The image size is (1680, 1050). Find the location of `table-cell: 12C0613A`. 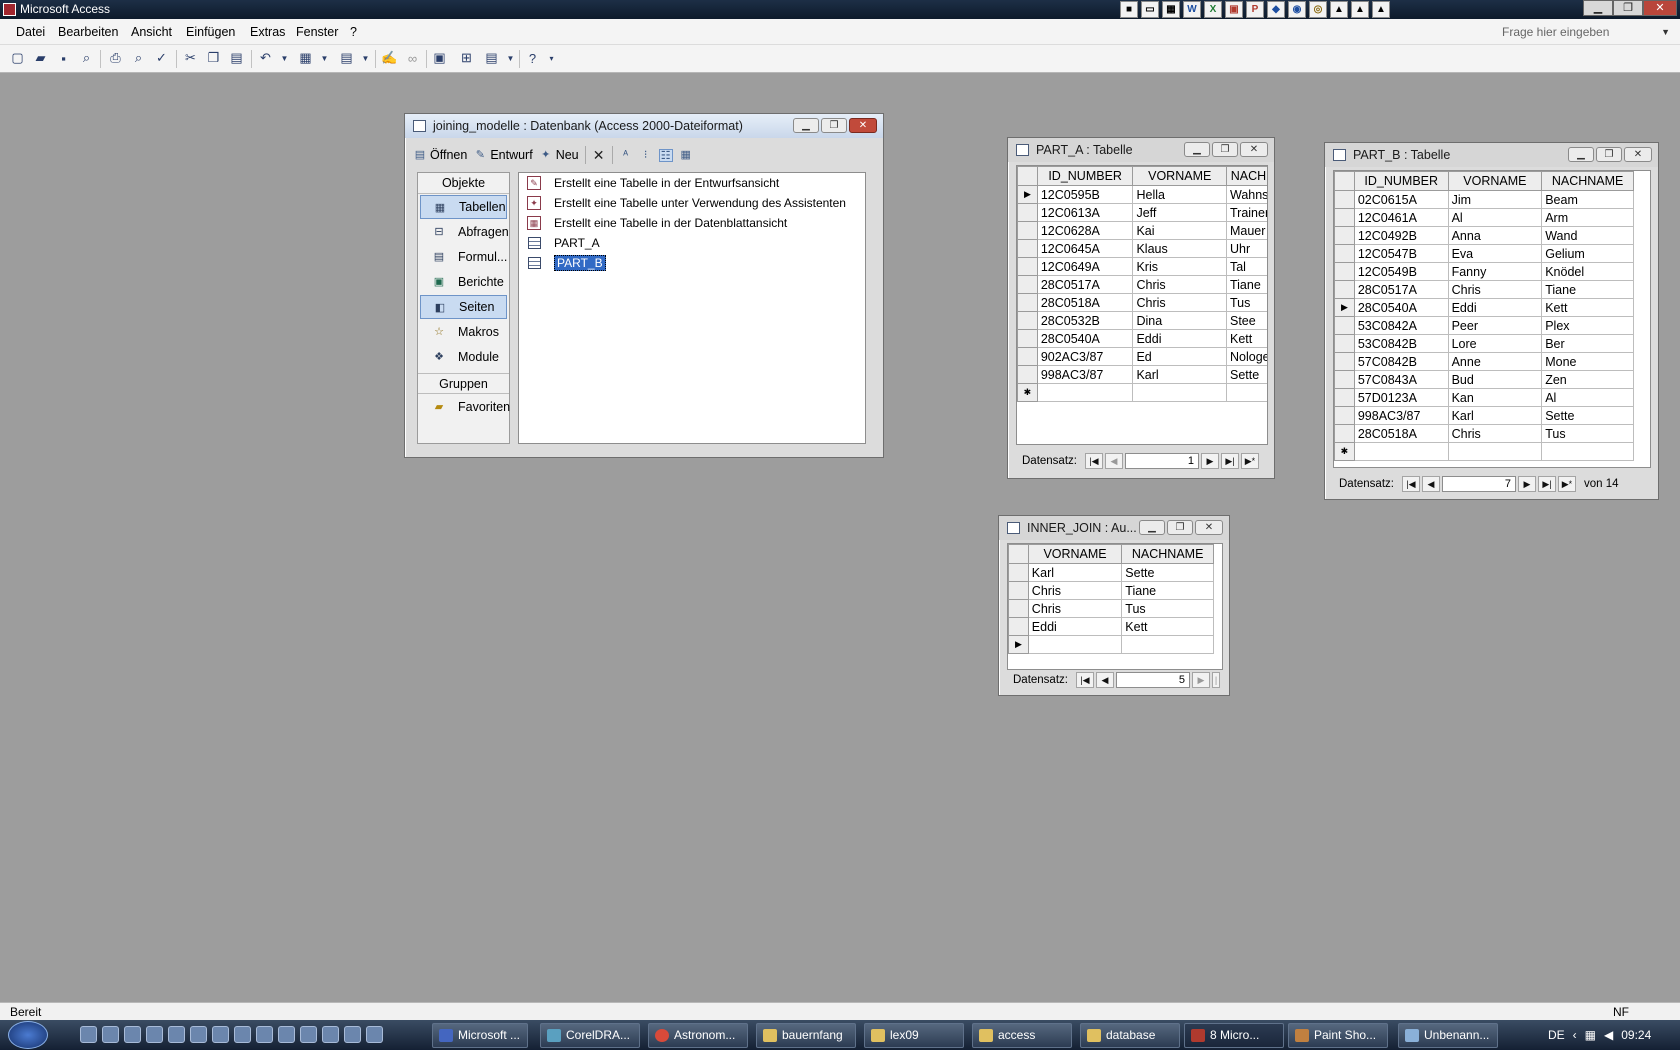

table-cell: 12C0613A is located at coordinates (1085, 212).